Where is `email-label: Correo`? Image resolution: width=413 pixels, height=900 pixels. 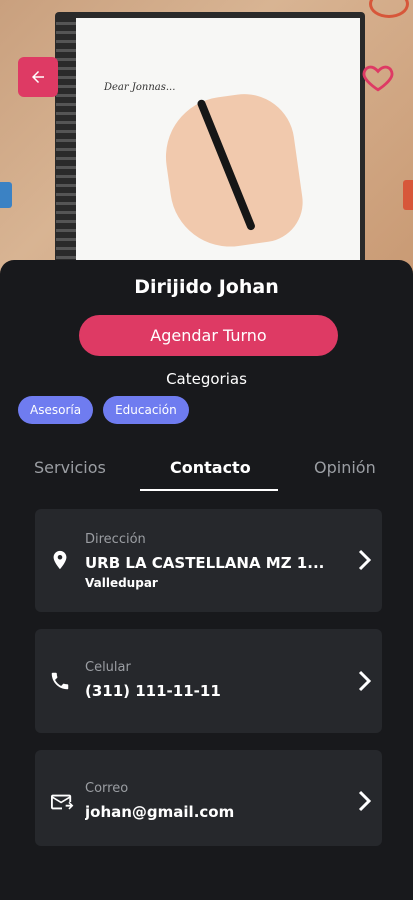 email-label: Correo is located at coordinates (107, 788).